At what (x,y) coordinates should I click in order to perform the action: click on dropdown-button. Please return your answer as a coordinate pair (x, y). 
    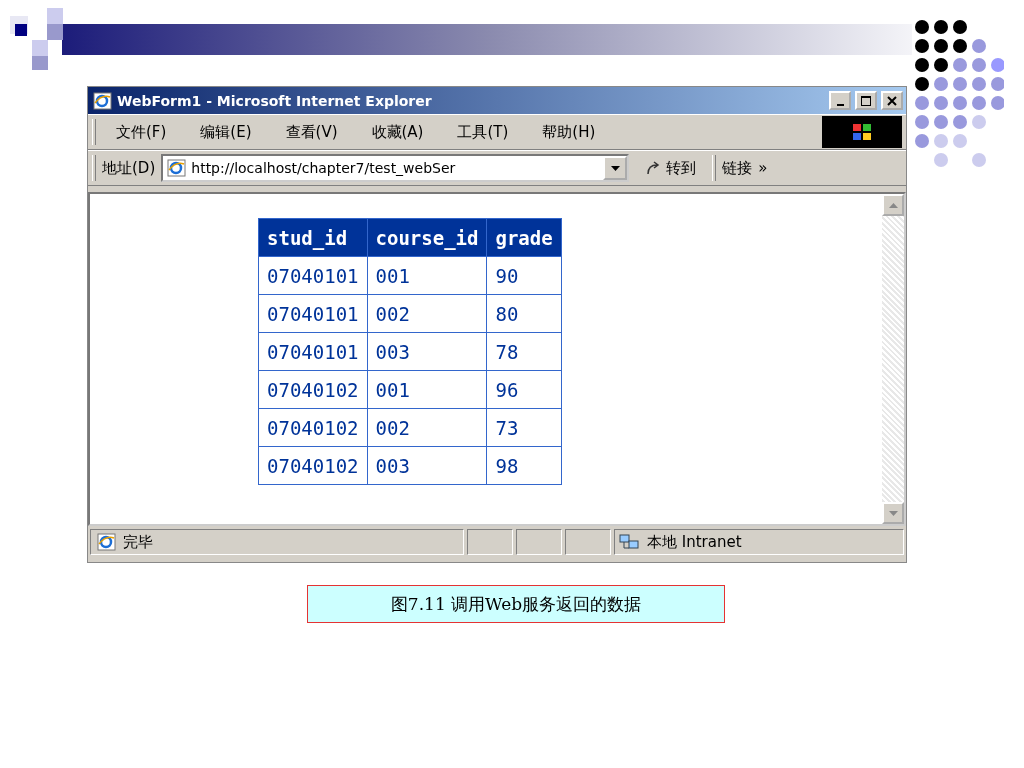
    Looking at the image, I should click on (615, 168).